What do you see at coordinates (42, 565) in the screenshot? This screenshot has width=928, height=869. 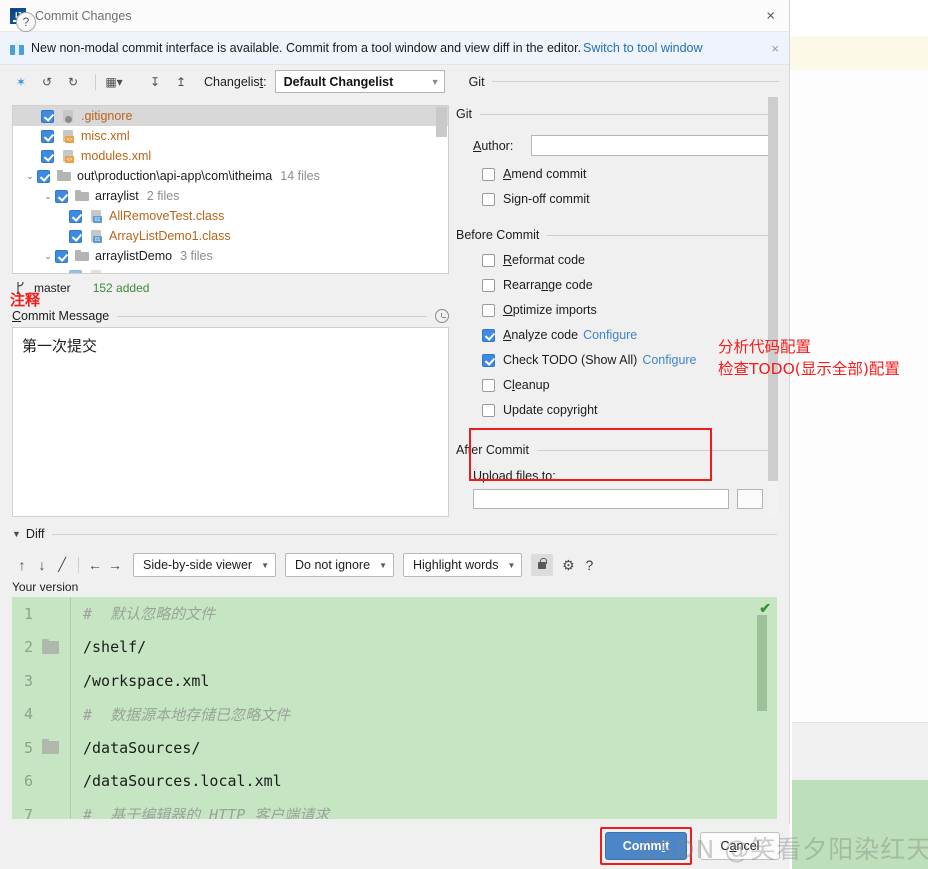 I see `next-difference-icon: ↓` at bounding box center [42, 565].